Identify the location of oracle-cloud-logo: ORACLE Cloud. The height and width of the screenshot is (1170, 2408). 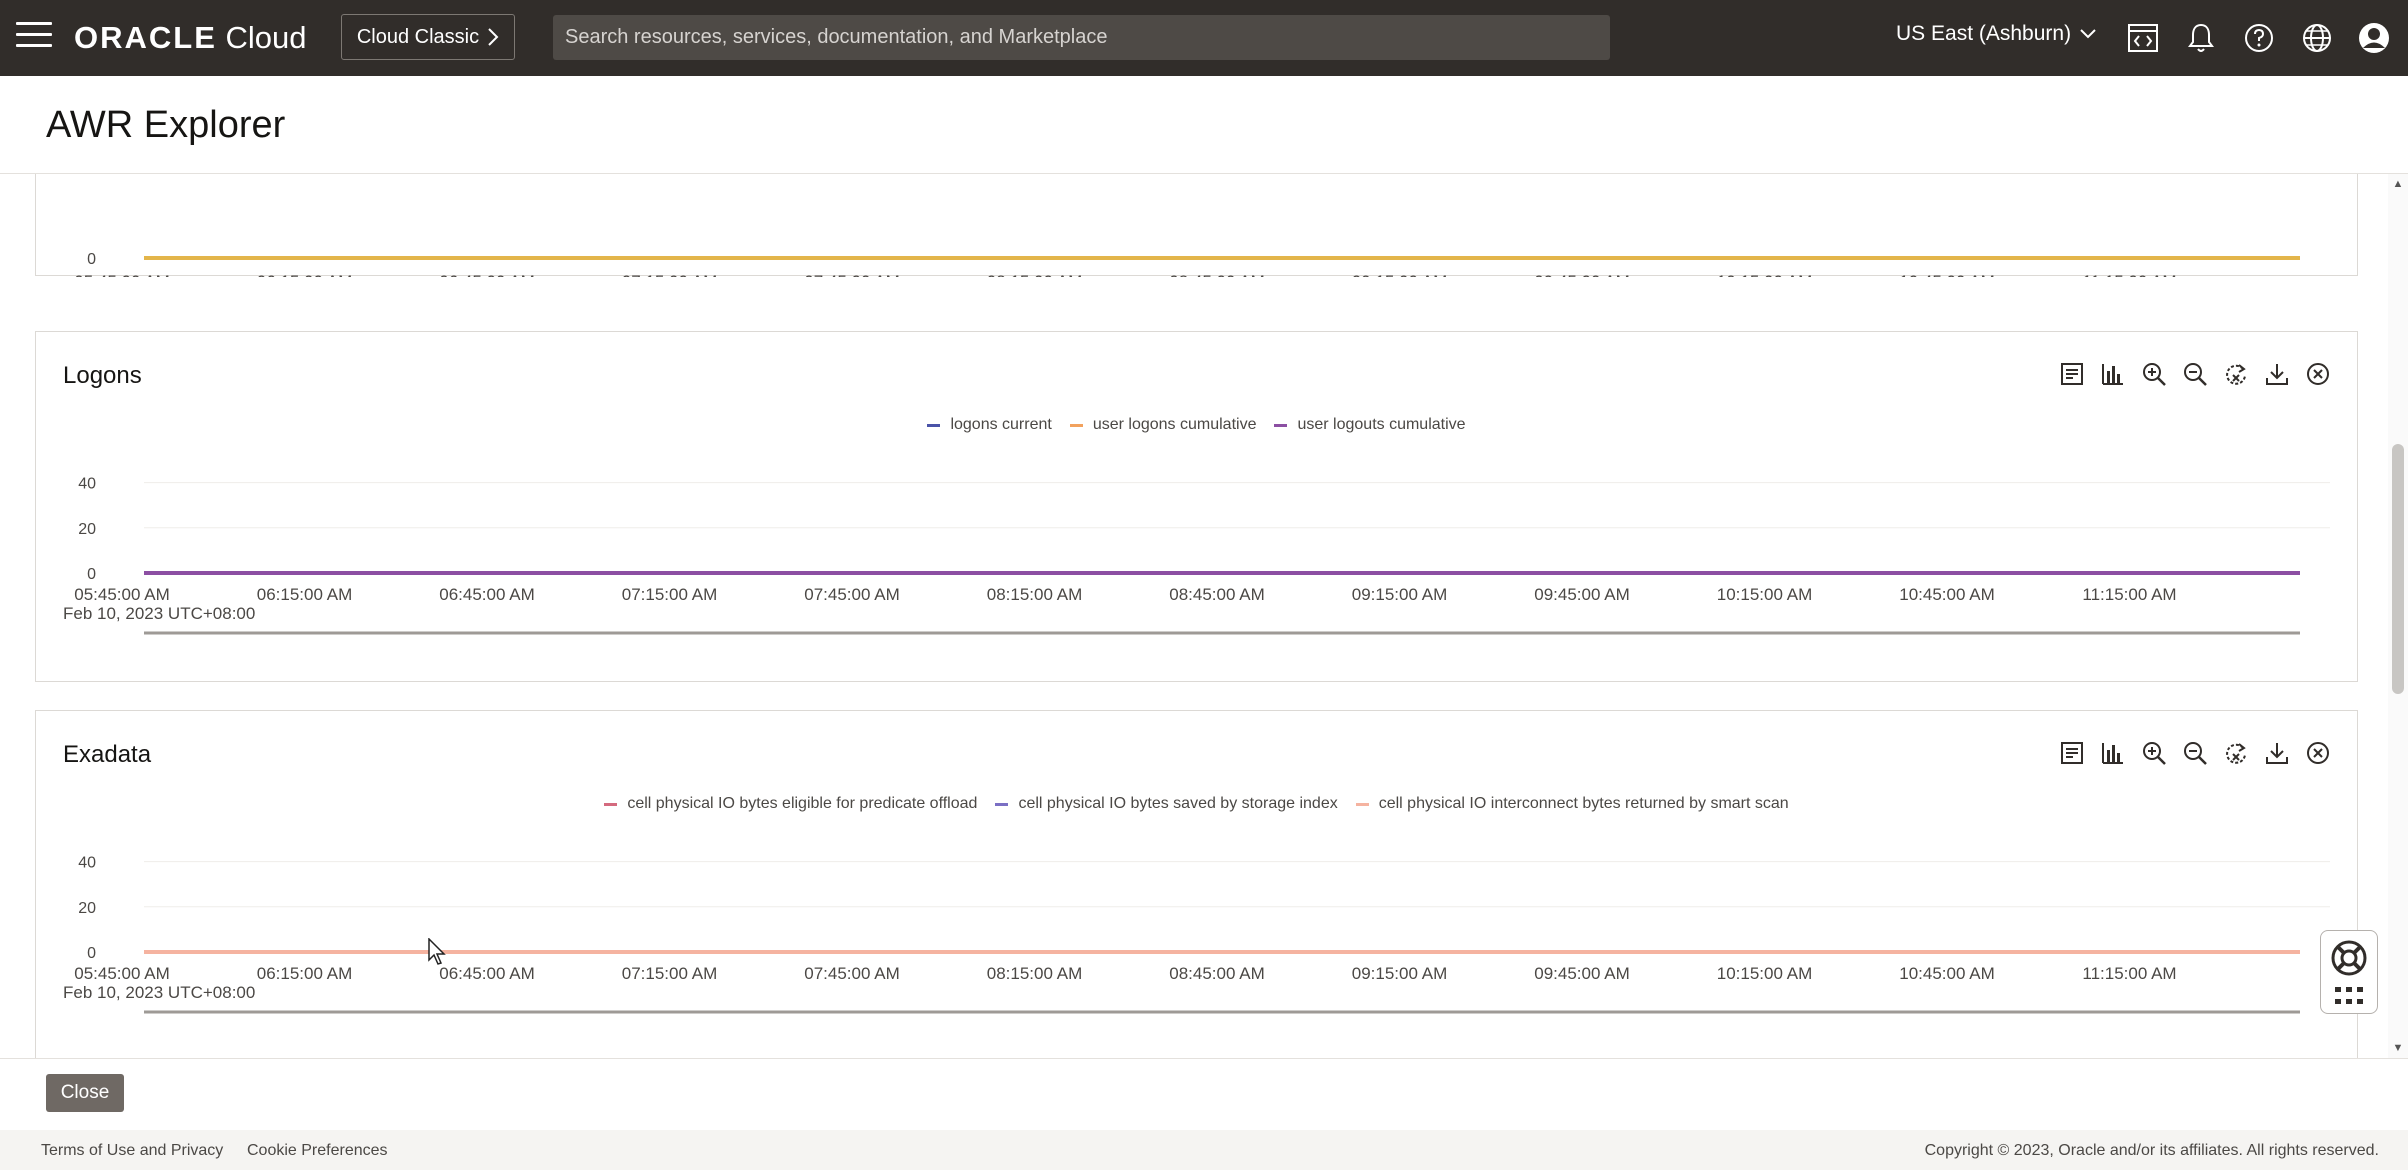
(190, 38).